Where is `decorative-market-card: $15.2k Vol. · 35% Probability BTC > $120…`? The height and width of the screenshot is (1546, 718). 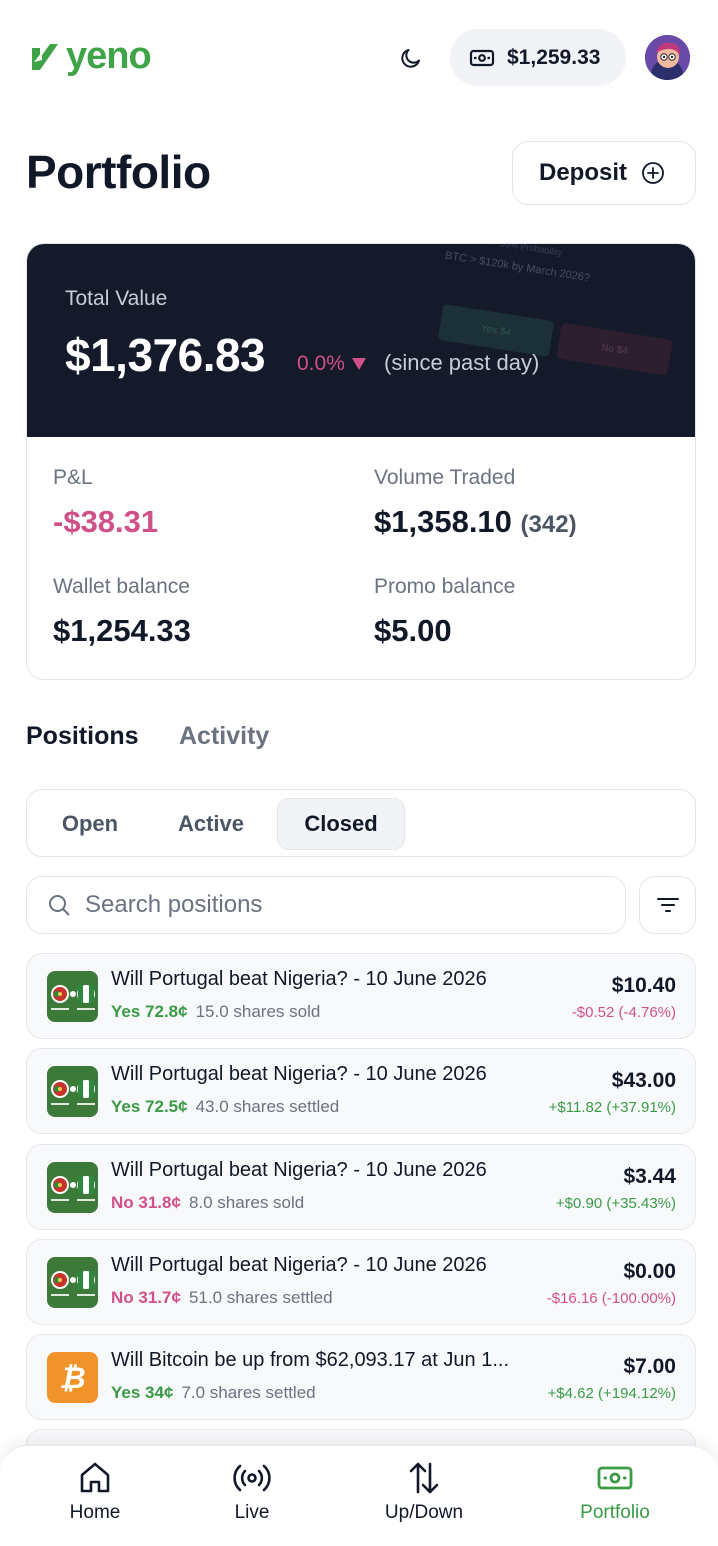 decorative-market-card: $15.2k Vol. · 35% Probability BTC > $120… is located at coordinates (559, 337).